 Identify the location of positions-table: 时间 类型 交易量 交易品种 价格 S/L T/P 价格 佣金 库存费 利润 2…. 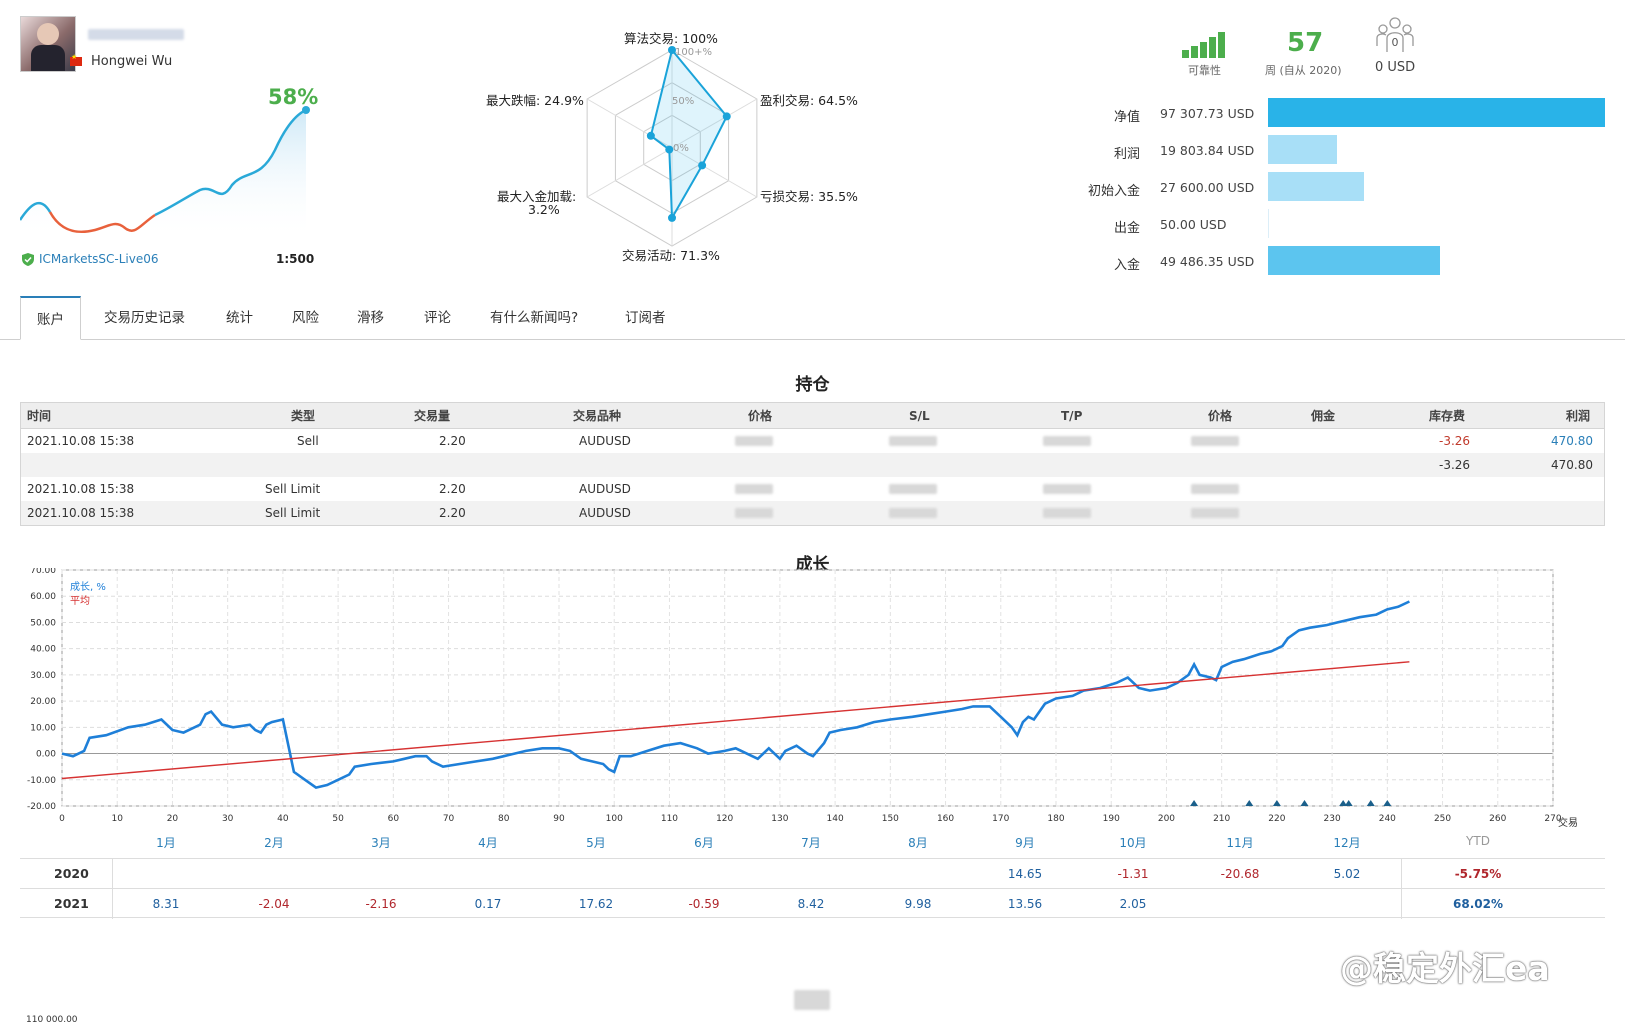
(812, 464).